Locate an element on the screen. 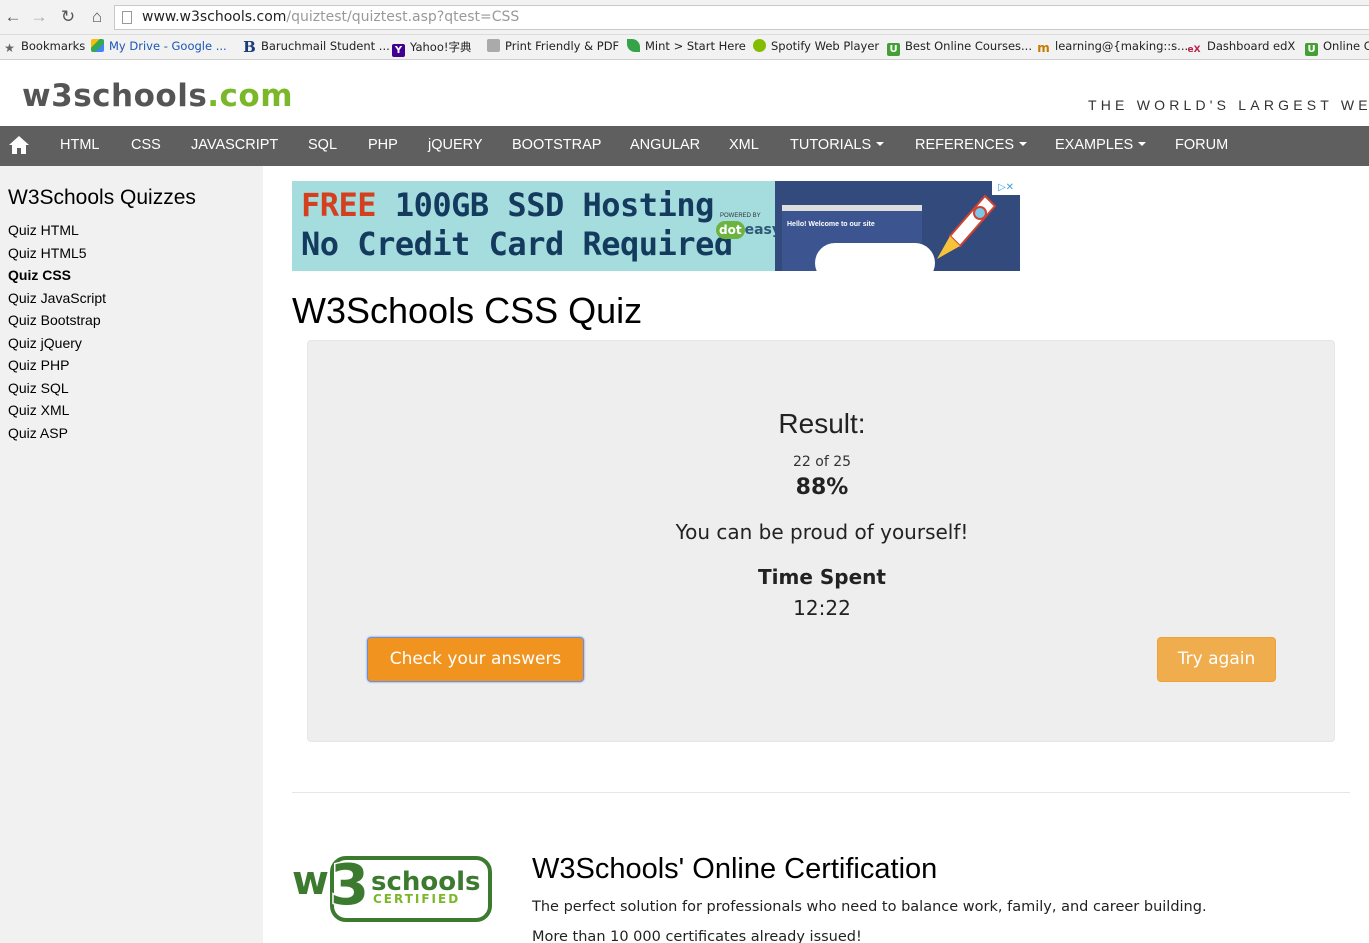 The image size is (1369, 943). nav-xml: XML is located at coordinates (744, 145).